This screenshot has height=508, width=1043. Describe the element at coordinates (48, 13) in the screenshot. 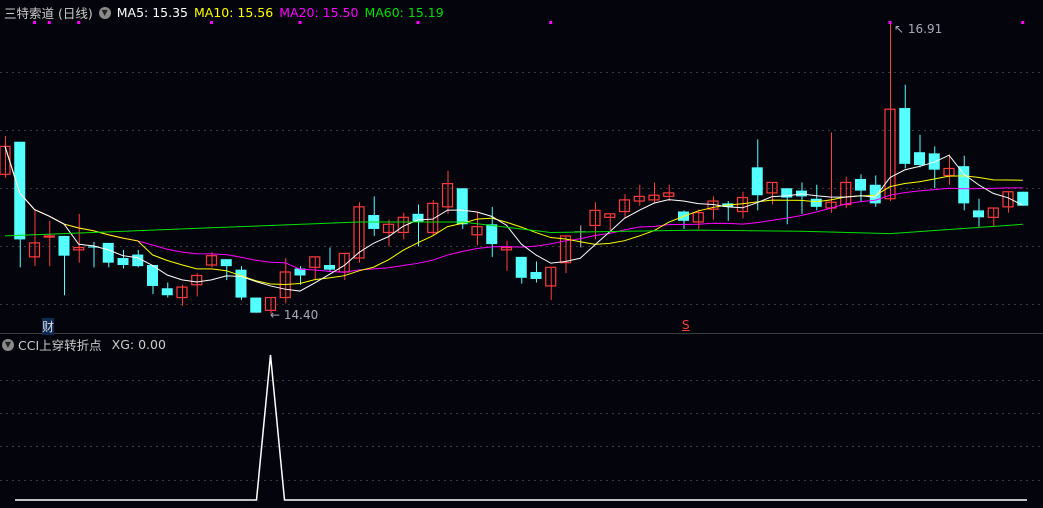

I see `stock-title: 三特索道 (日线)` at that location.